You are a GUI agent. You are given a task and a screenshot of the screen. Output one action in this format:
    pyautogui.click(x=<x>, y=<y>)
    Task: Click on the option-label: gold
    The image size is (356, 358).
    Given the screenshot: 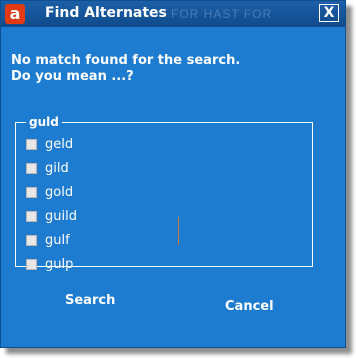 What is the action you would take?
    pyautogui.click(x=59, y=192)
    